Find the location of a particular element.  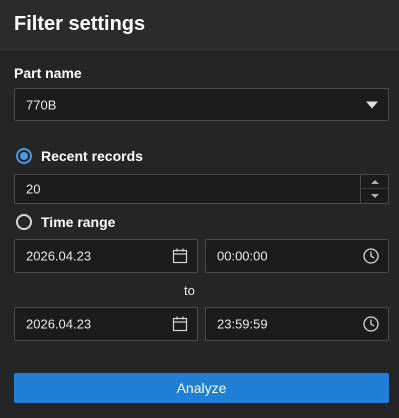

stepper-up-button is located at coordinates (374, 182).